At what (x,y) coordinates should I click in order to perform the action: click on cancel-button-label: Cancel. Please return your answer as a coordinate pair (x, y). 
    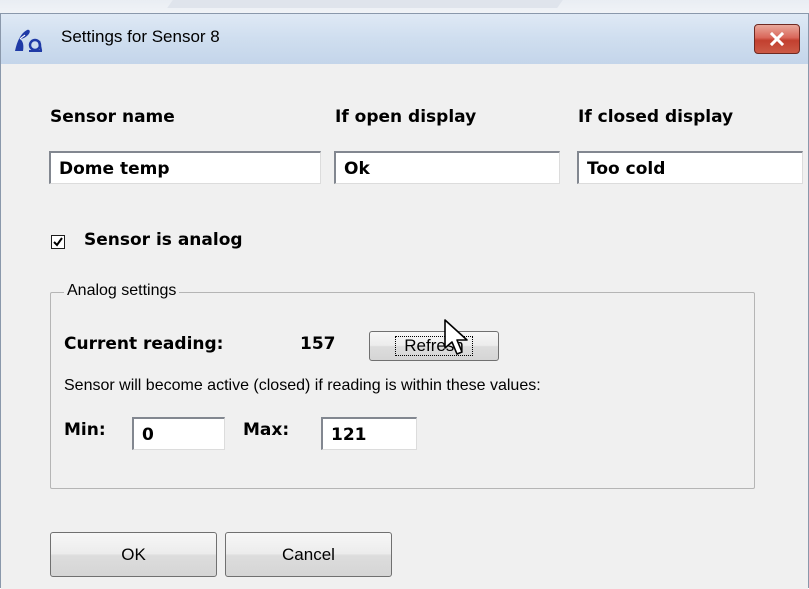
    Looking at the image, I should click on (308, 554).